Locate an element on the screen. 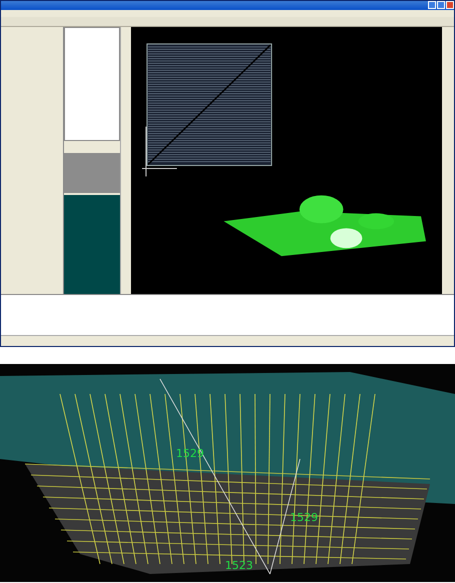  maximize-icon is located at coordinates (441, 5).